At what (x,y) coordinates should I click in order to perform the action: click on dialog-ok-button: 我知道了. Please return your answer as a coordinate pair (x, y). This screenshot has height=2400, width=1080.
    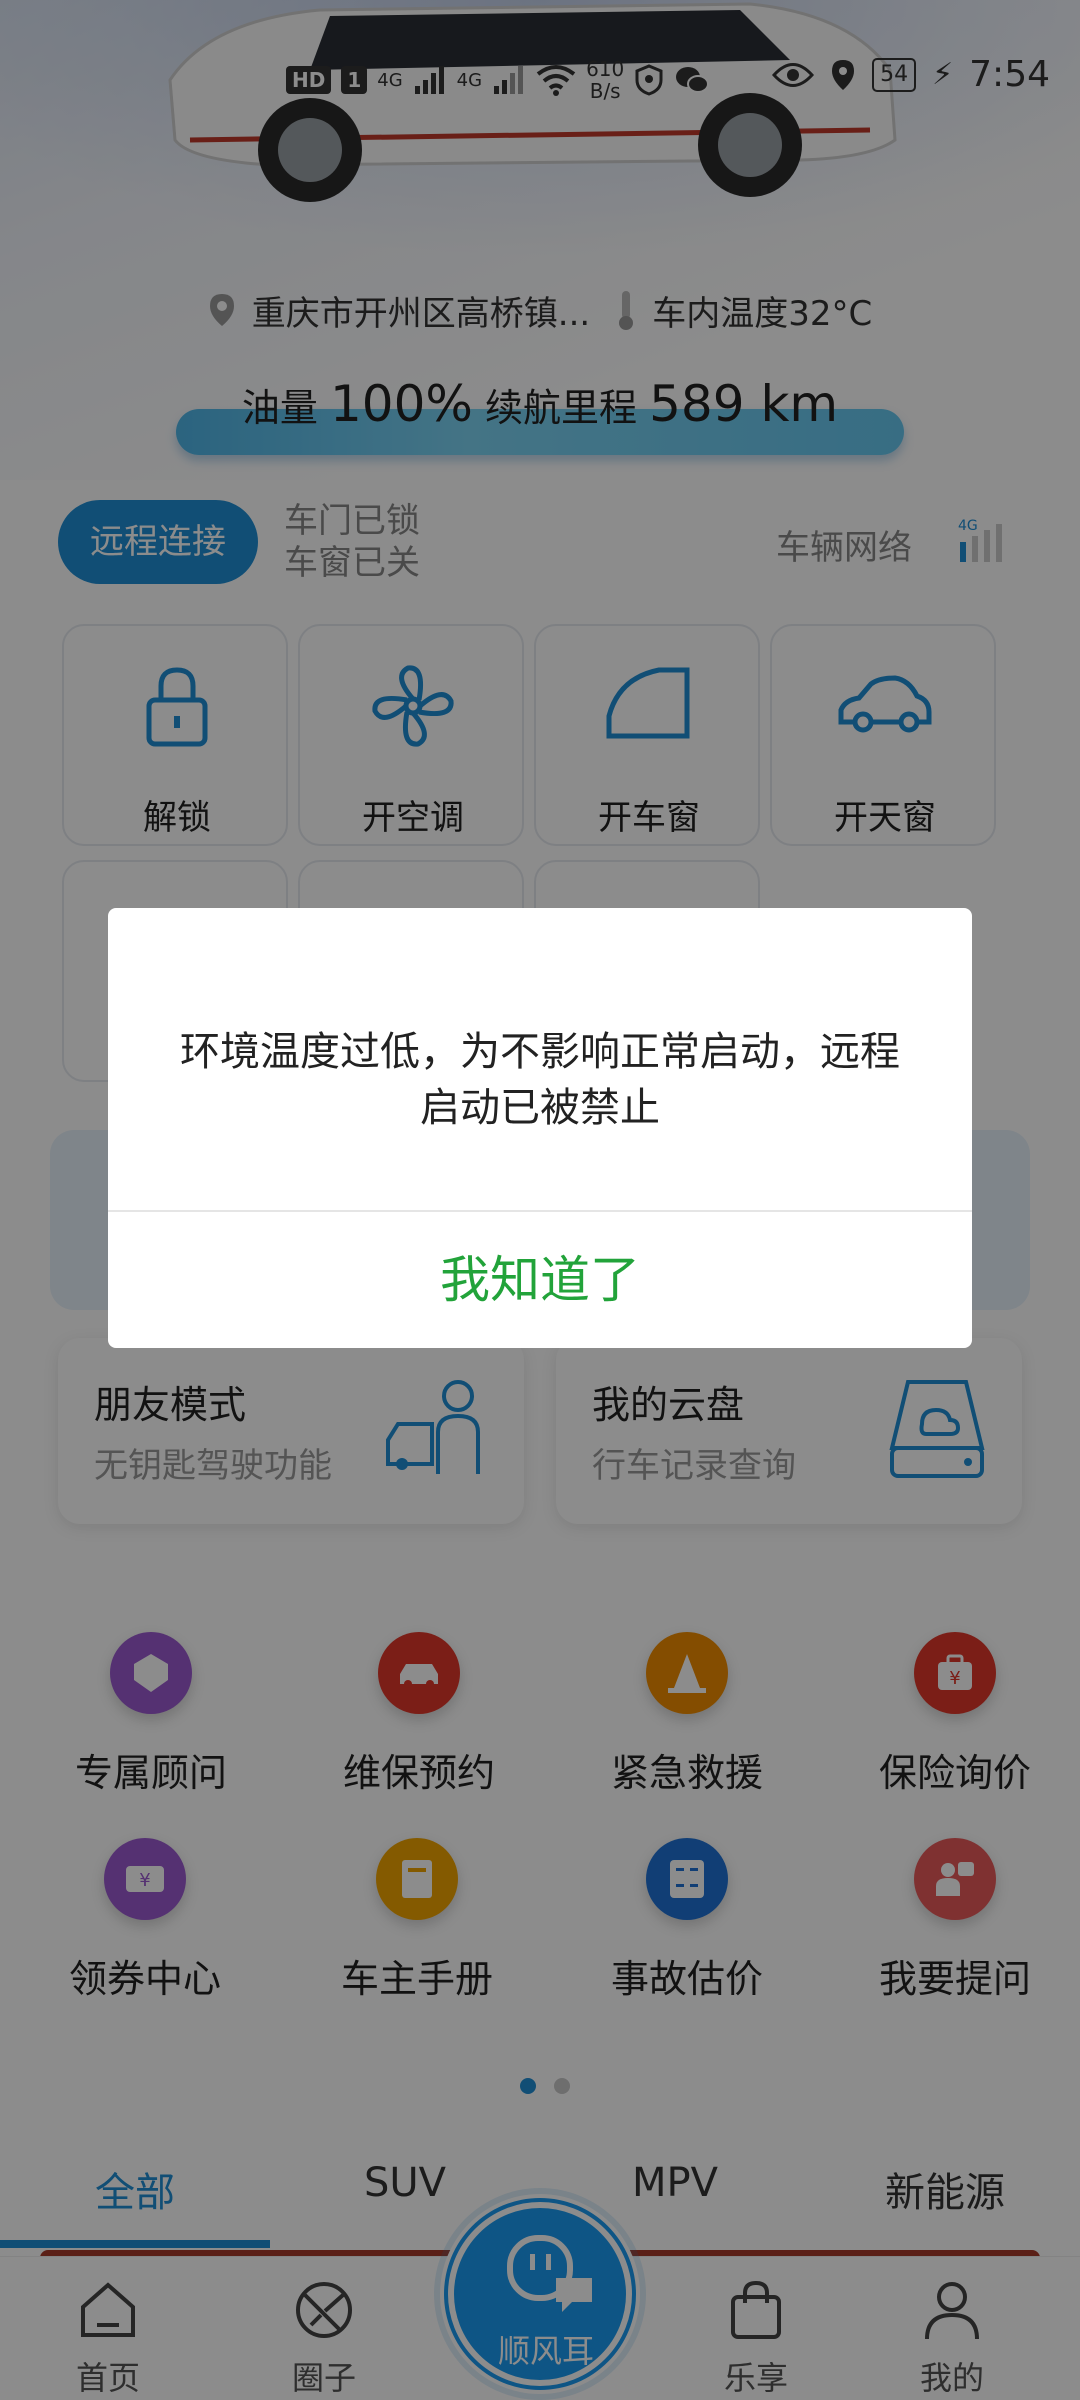
    Looking at the image, I should click on (540, 1280).